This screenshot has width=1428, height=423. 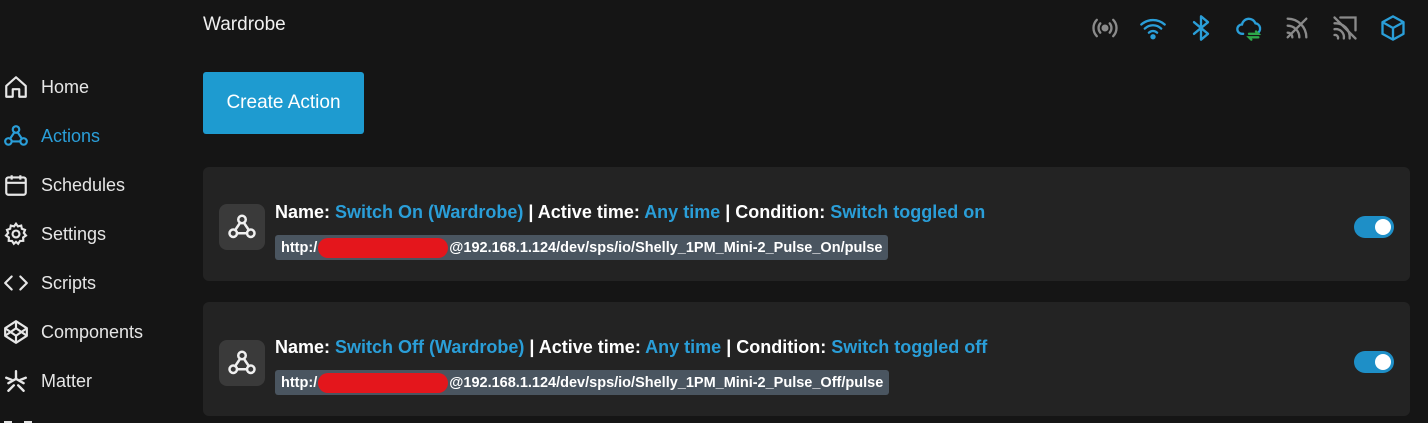 I want to click on sidebar-item-label: Matter, so click(x=67, y=380).